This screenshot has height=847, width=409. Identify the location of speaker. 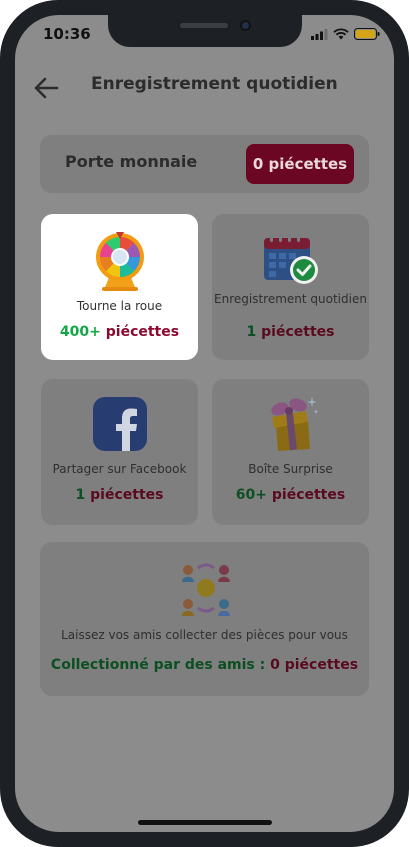
(204, 25).